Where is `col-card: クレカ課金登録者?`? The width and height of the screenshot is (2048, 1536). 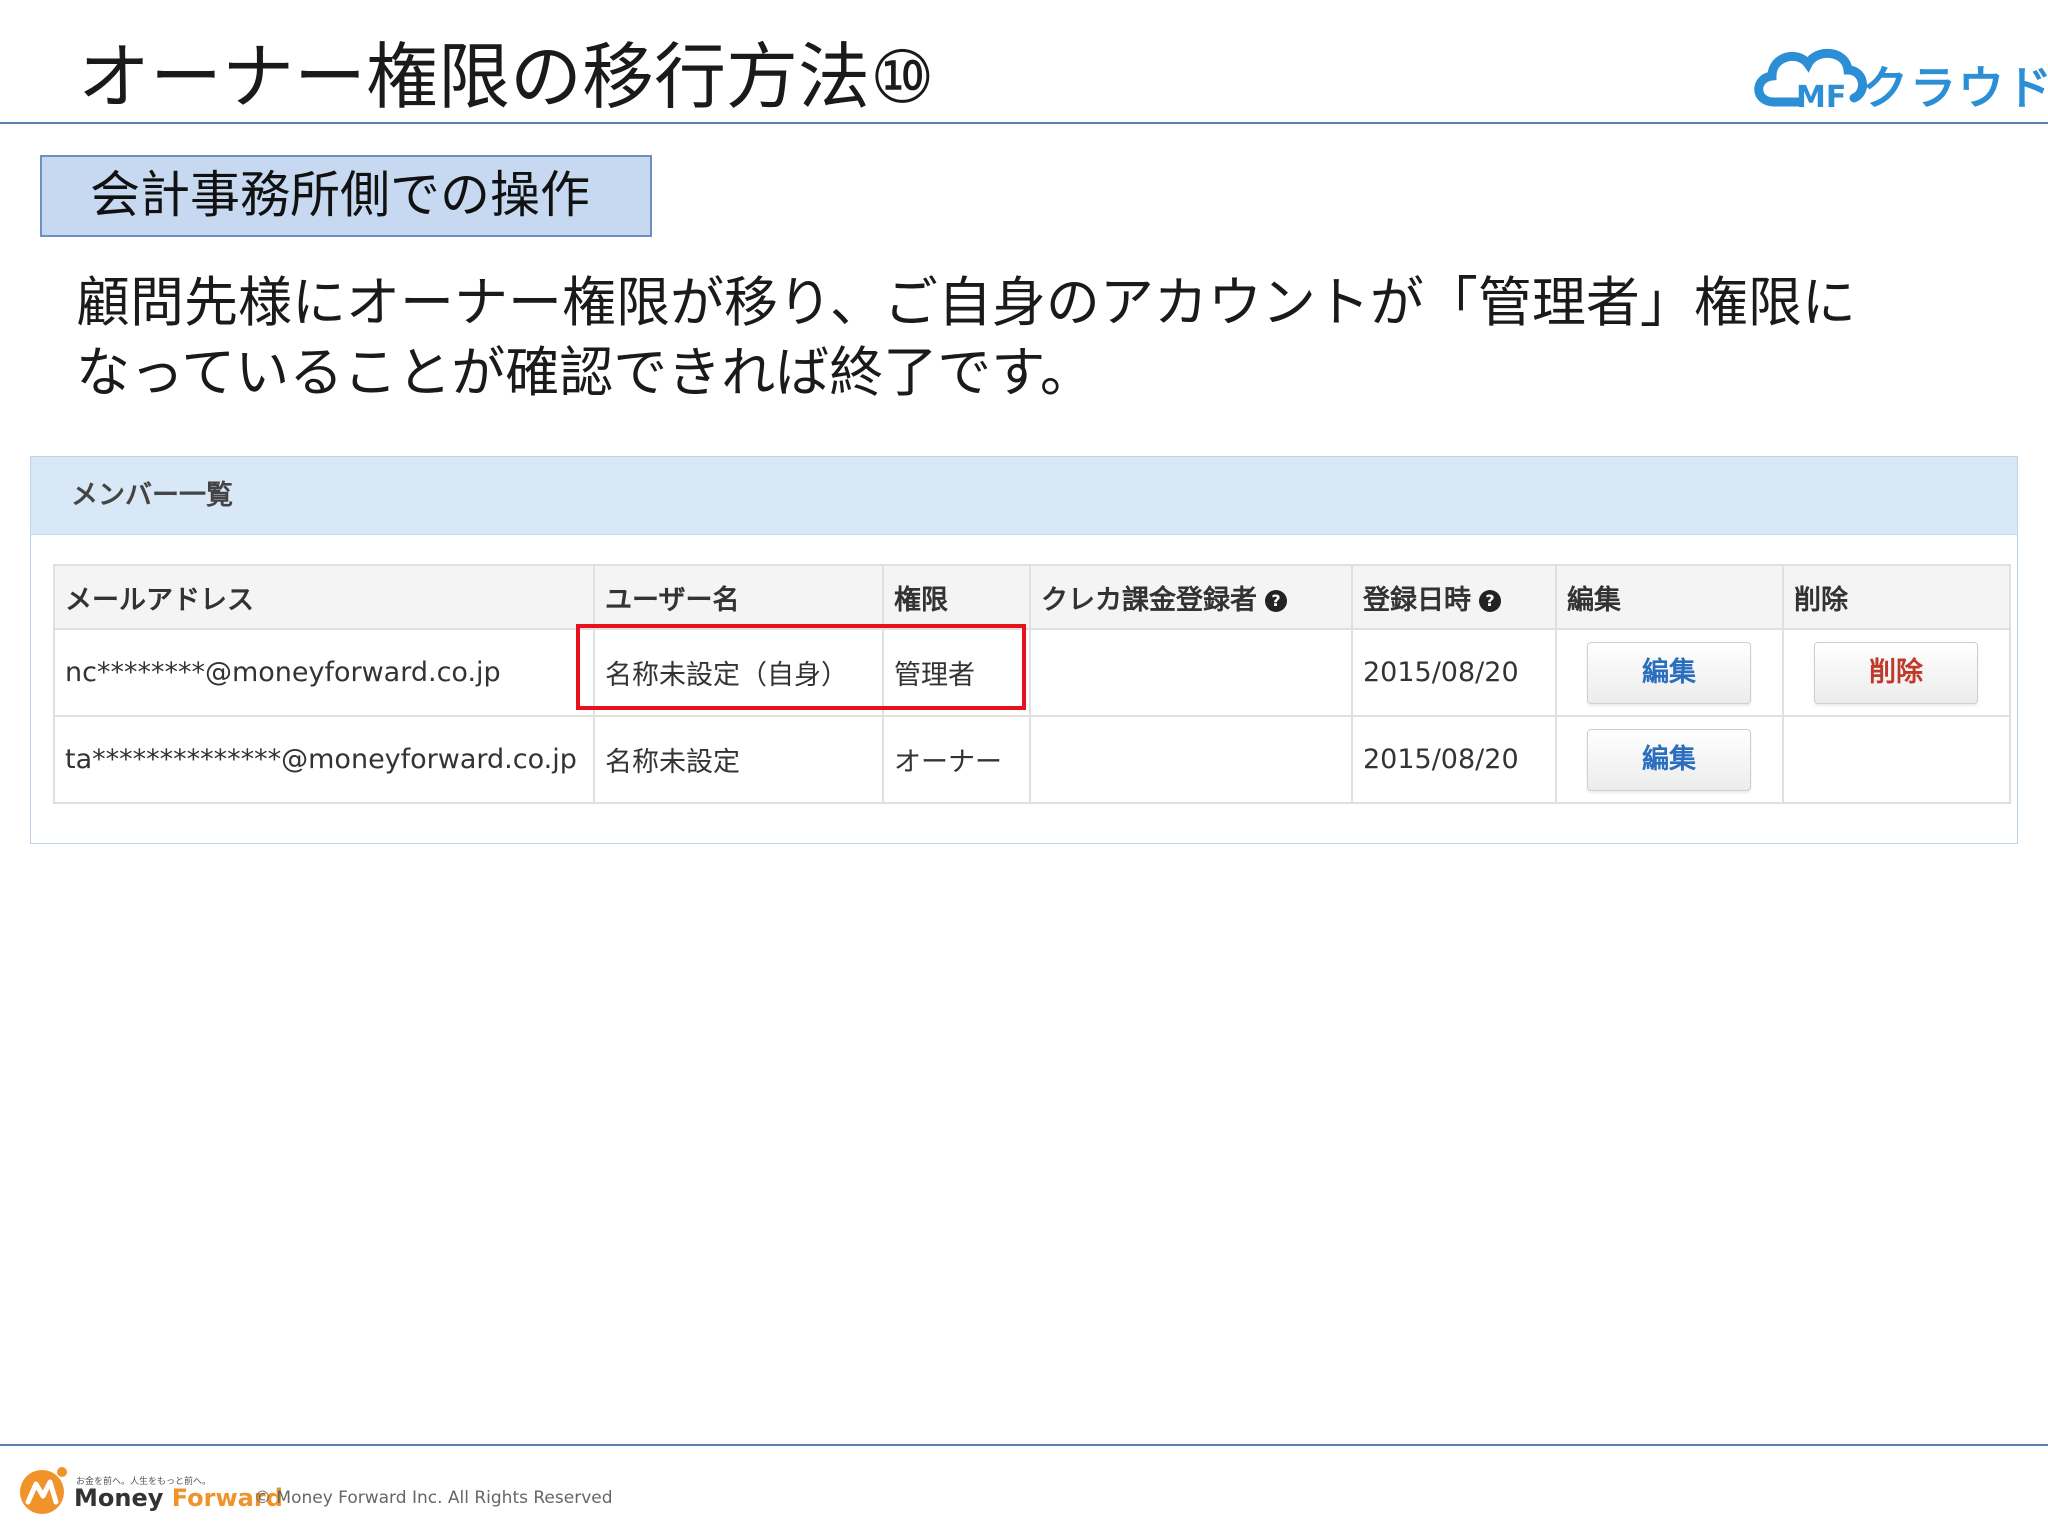 col-card: クレカ課金登録者? is located at coordinates (1191, 597).